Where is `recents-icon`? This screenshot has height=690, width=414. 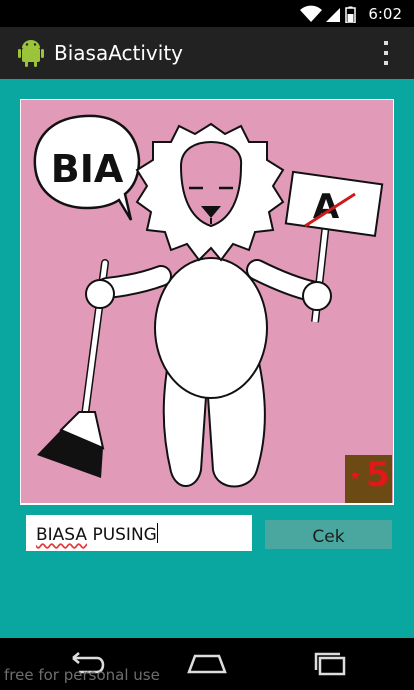
recents-icon is located at coordinates (330, 664).